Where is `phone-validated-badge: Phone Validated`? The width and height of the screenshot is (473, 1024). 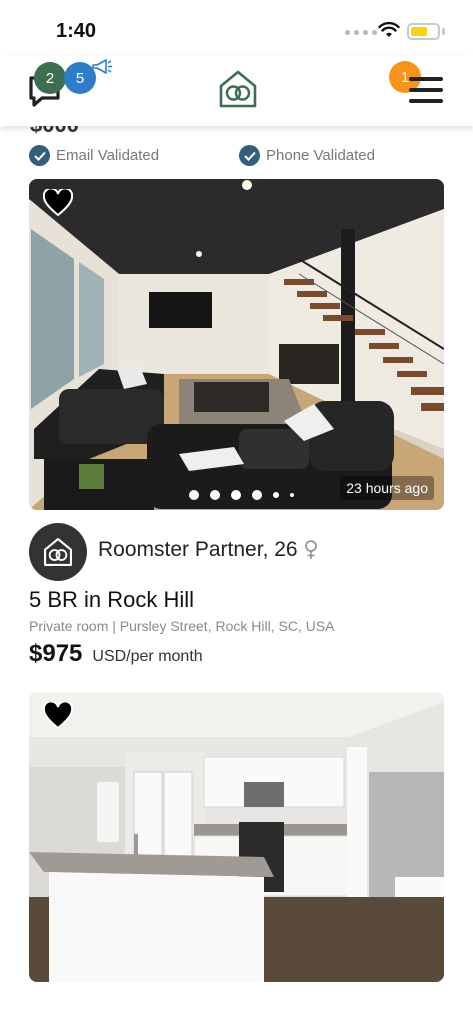
phone-validated-badge: Phone Validated is located at coordinates (307, 155).